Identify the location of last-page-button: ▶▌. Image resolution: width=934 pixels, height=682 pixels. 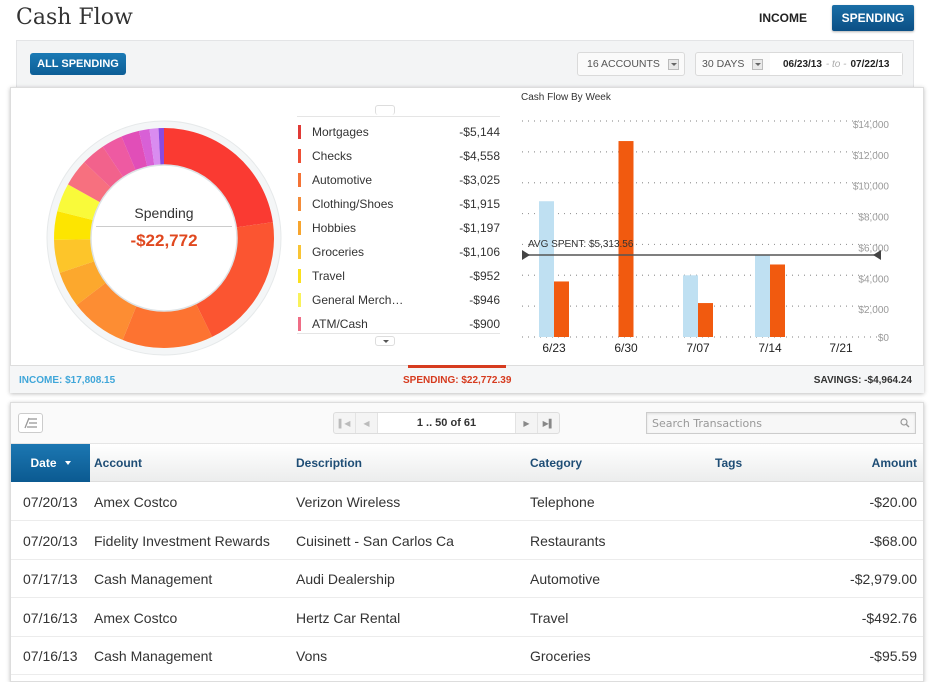
(548, 423).